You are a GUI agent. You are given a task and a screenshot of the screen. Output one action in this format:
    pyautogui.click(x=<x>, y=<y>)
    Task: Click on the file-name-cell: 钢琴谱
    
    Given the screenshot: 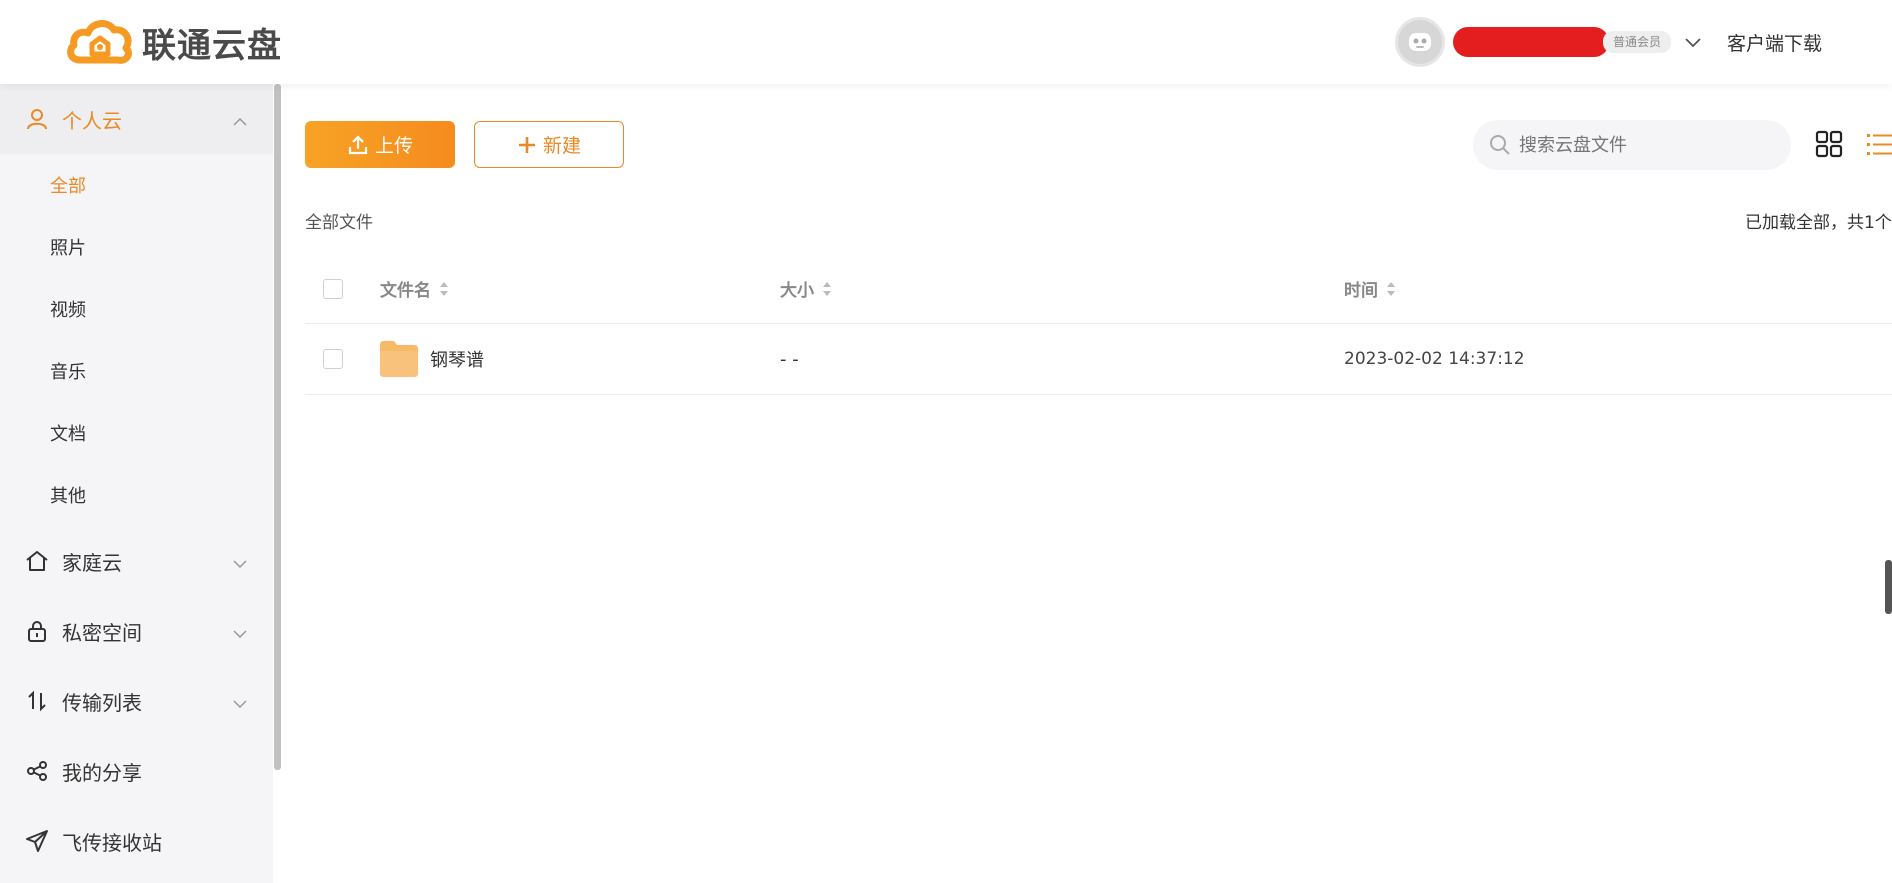 What is the action you would take?
    pyautogui.click(x=432, y=359)
    